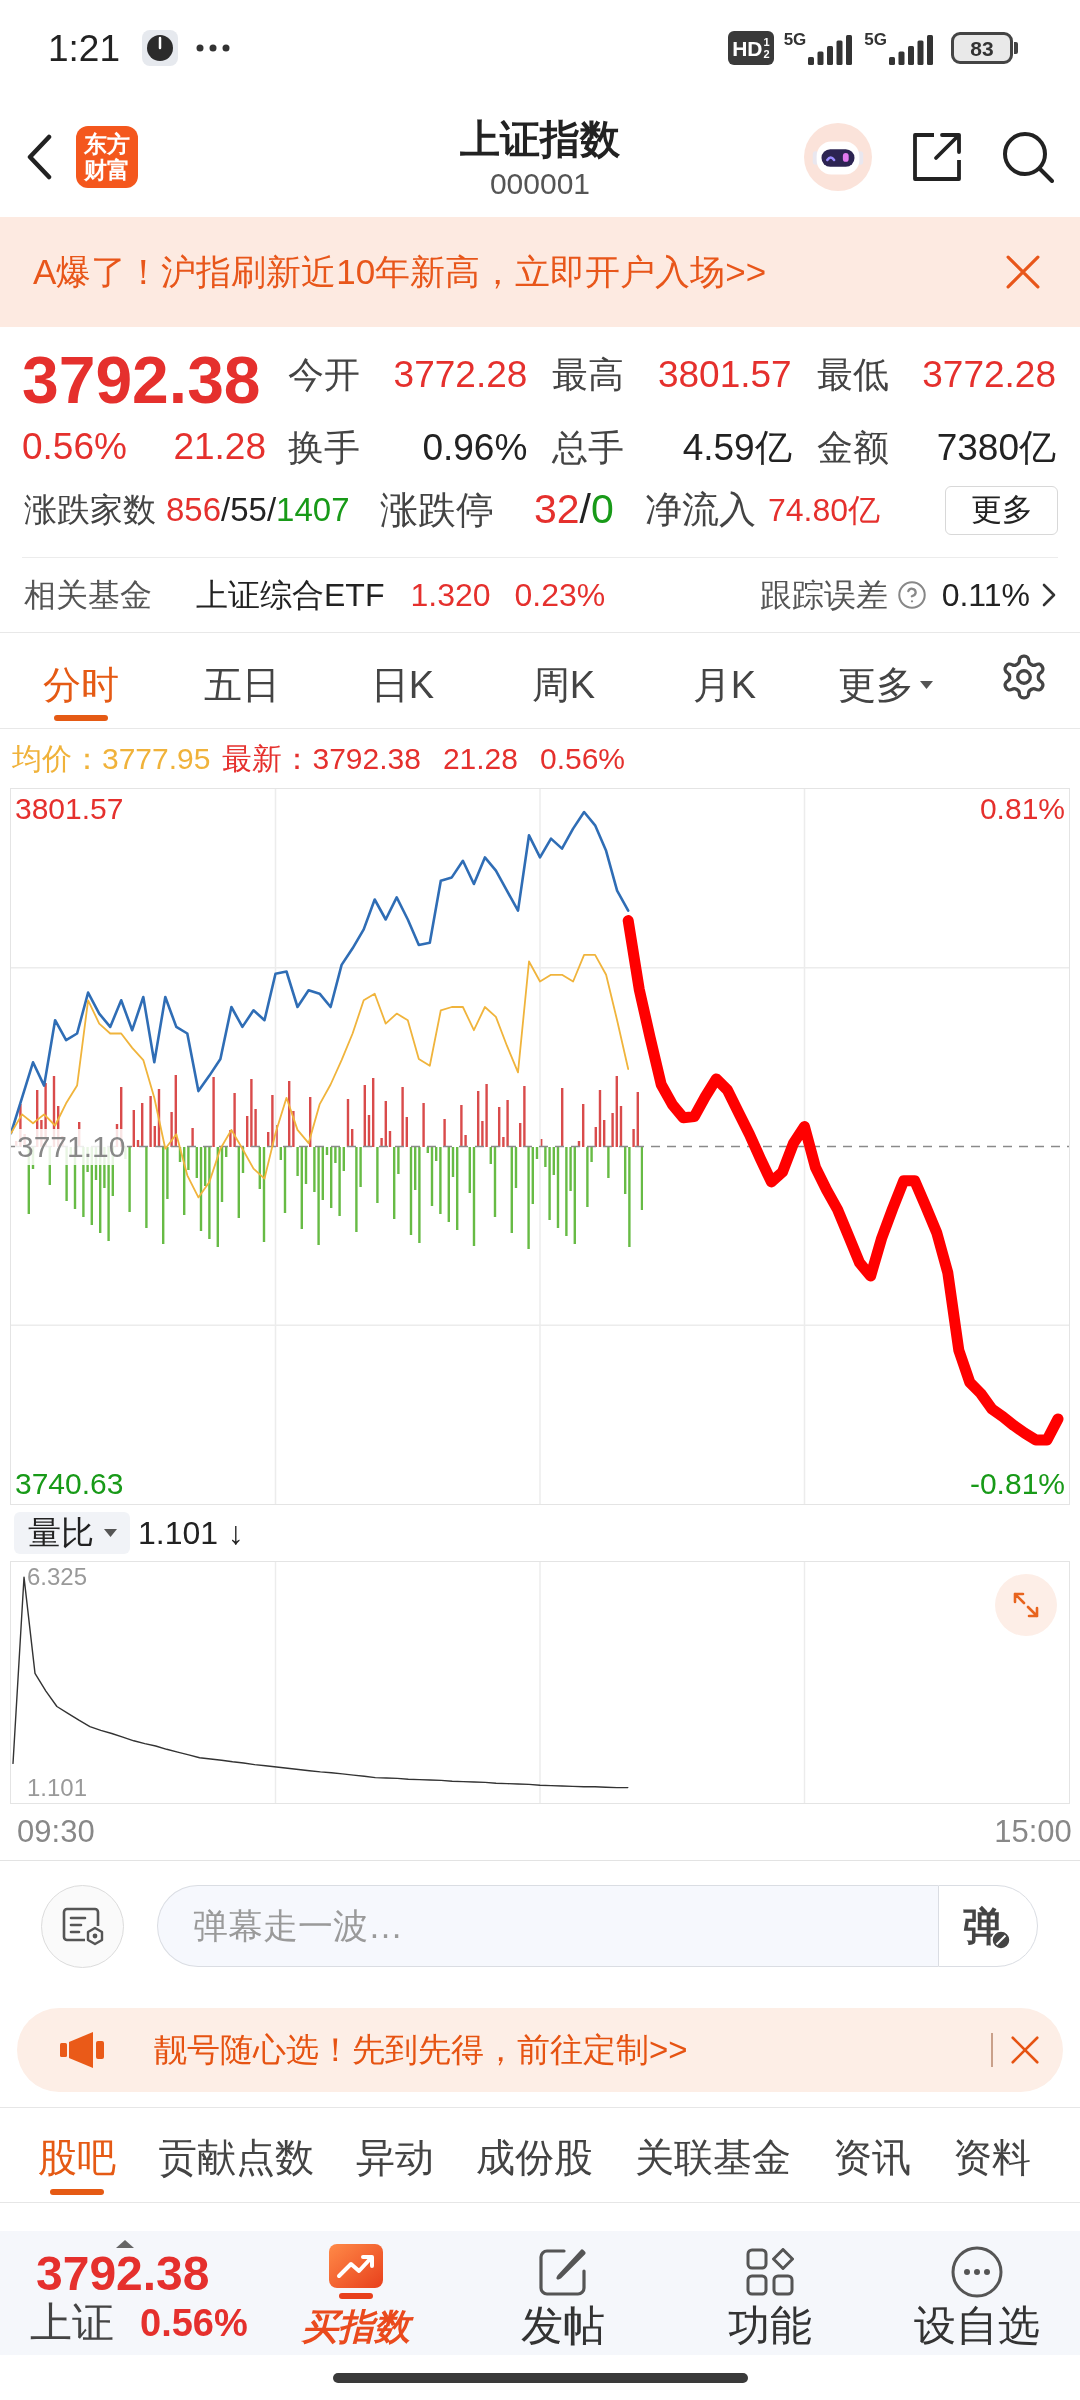  What do you see at coordinates (290, 595) in the screenshot?
I see `fund-name: 上证综合ETF` at bounding box center [290, 595].